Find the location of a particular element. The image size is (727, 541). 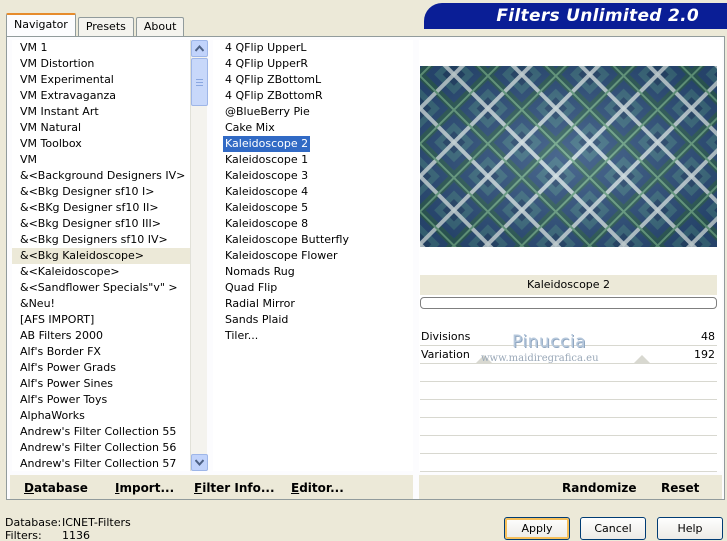

param-value: 48 is located at coordinates (708, 336).